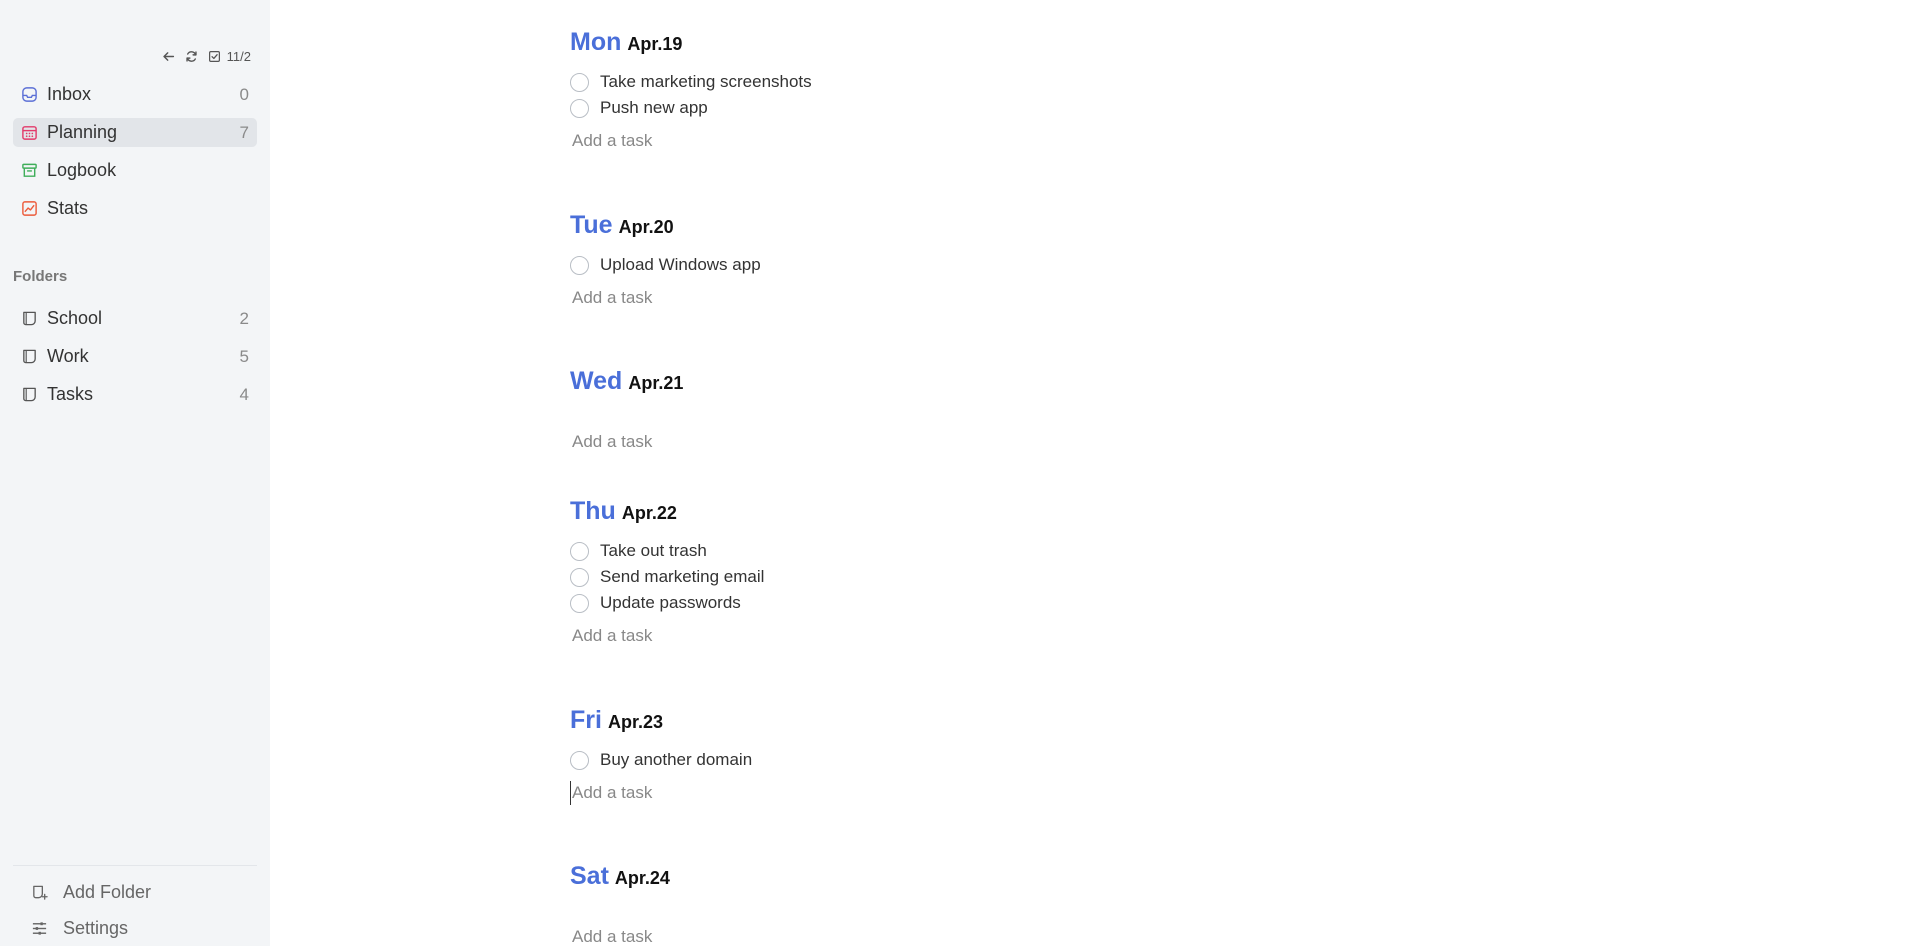 This screenshot has width=1918, height=946. I want to click on task-item: Push new app, so click(920, 108).